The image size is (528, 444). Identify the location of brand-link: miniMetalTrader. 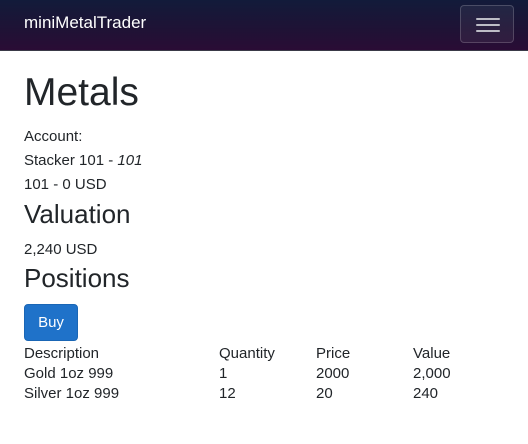
(85, 23).